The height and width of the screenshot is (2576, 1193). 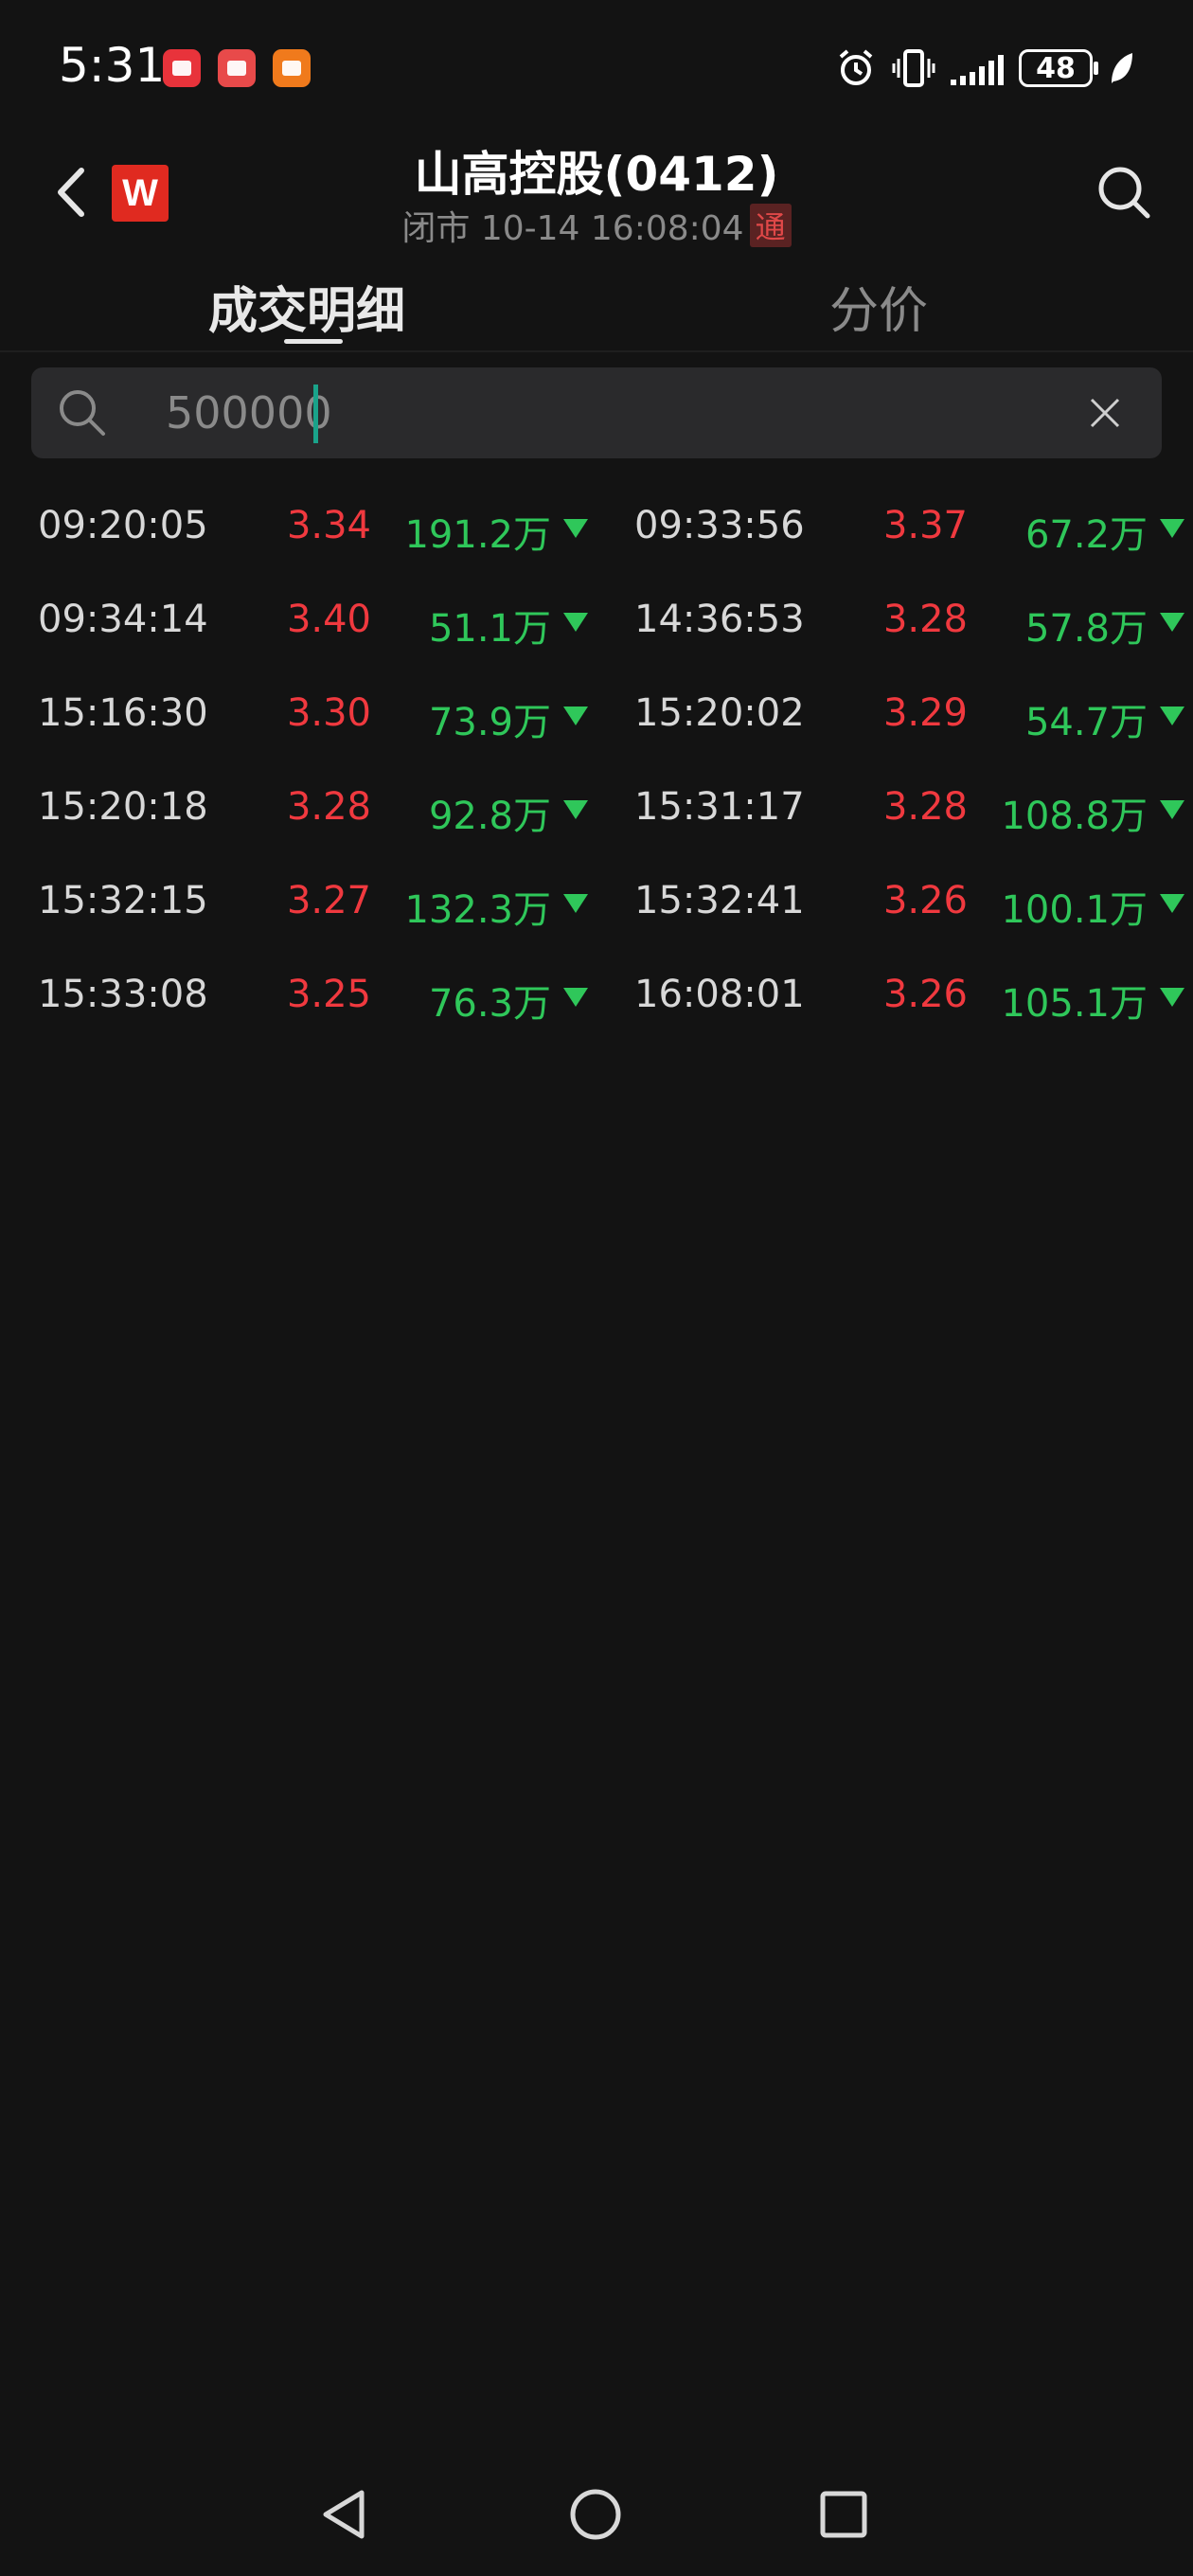 I want to click on trade-time: 16:08:01, so click(x=719, y=994).